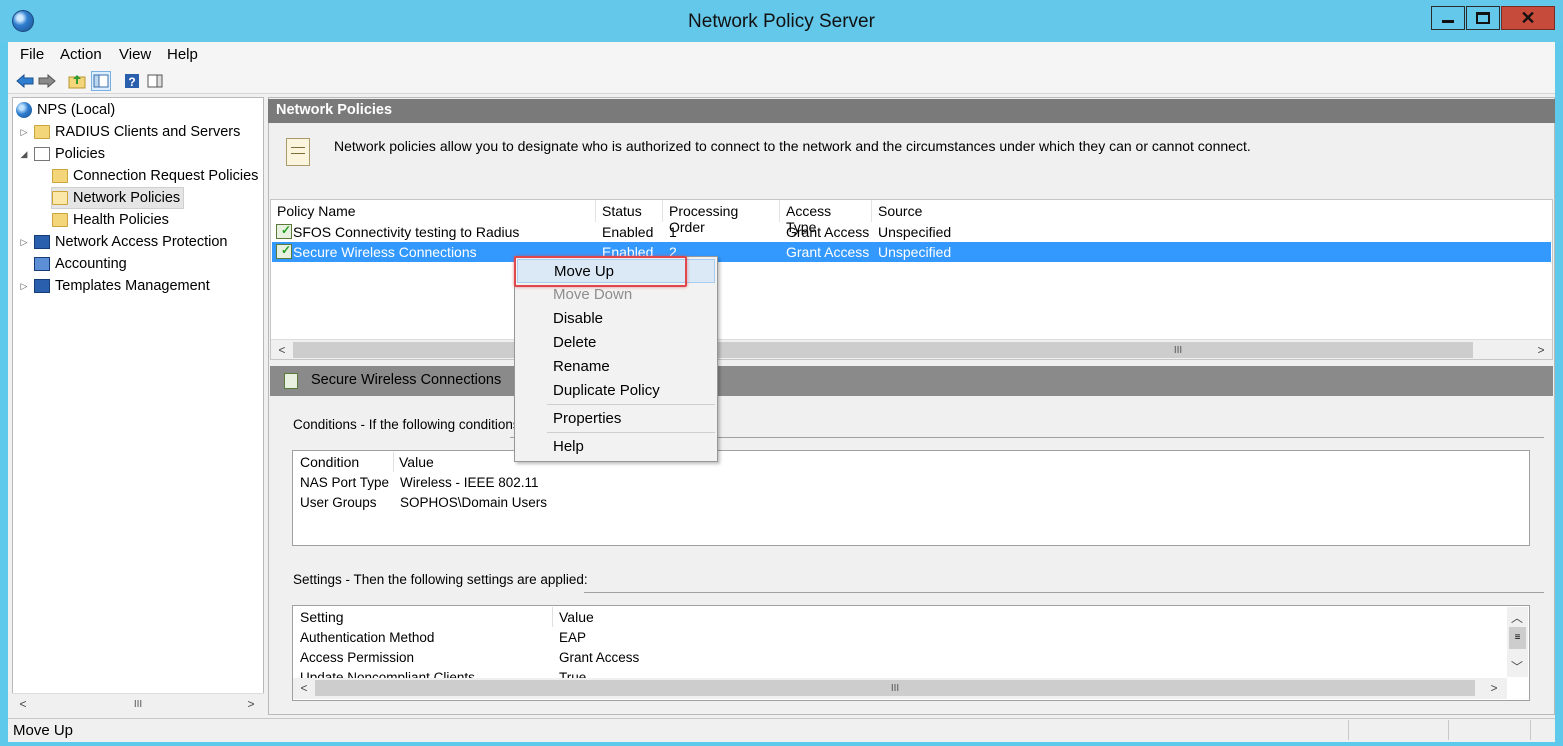  I want to click on policy-list-horizontal-scrollbar: < III >, so click(911, 349).